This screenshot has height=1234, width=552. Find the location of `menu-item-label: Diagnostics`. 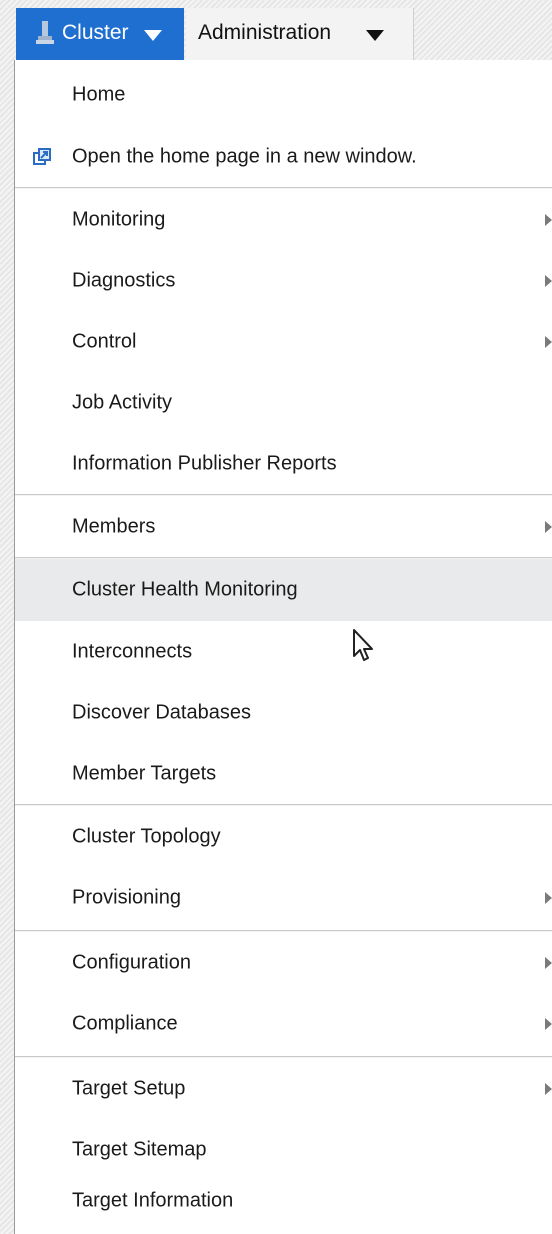

menu-item-label: Diagnostics is located at coordinates (124, 280).